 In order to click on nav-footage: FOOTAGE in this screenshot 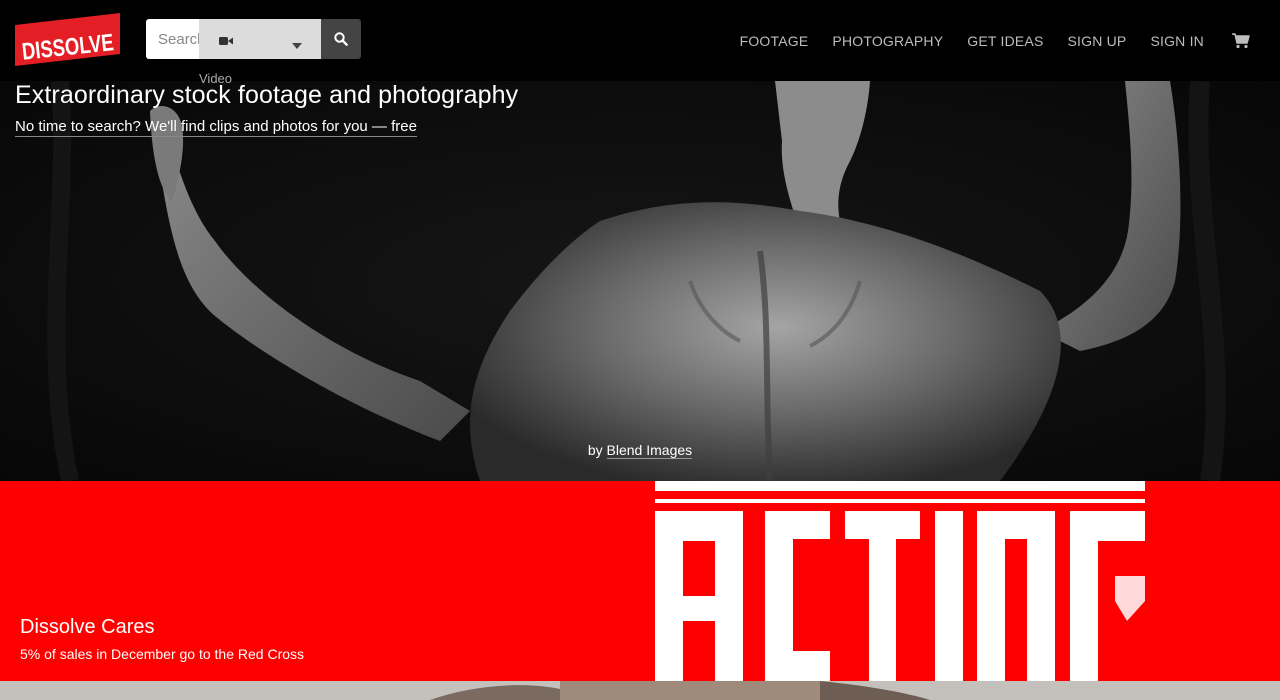, I will do `click(774, 41)`.